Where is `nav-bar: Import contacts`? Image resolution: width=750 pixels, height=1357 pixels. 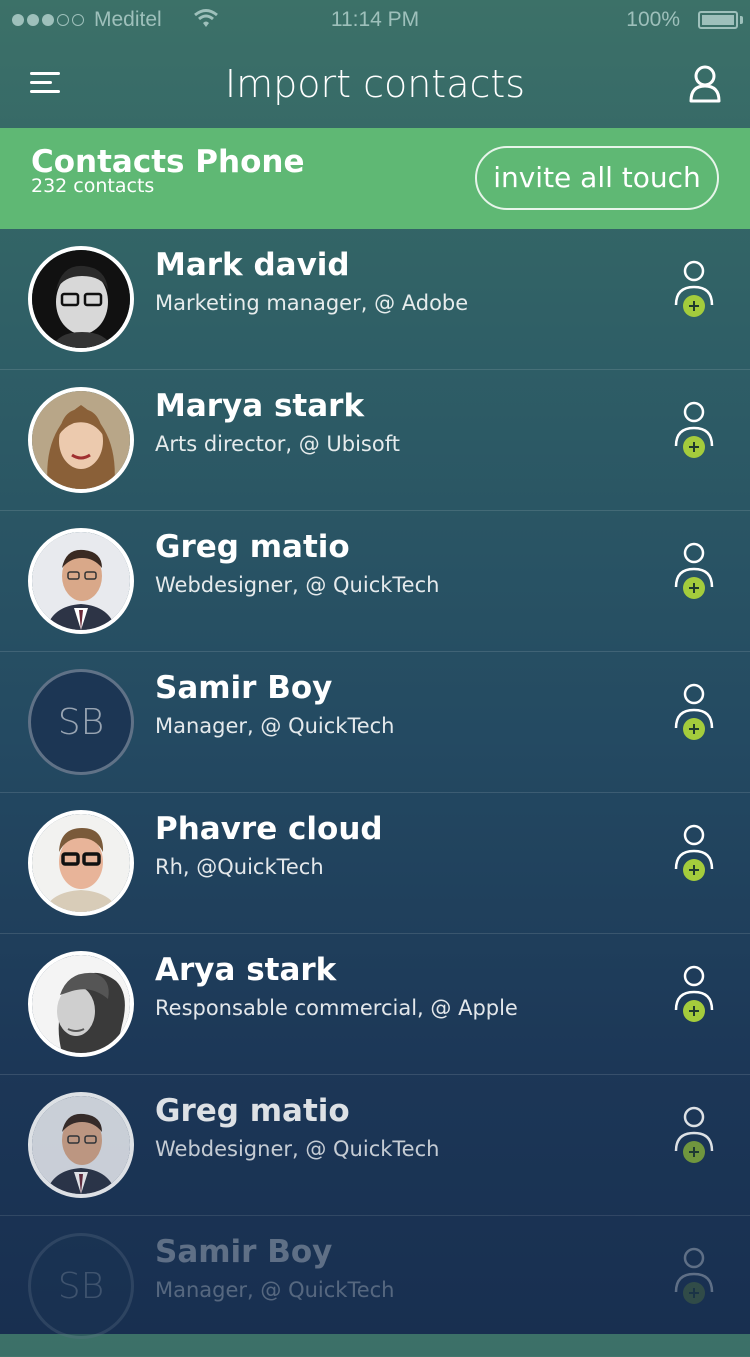 nav-bar: Import contacts is located at coordinates (375, 85).